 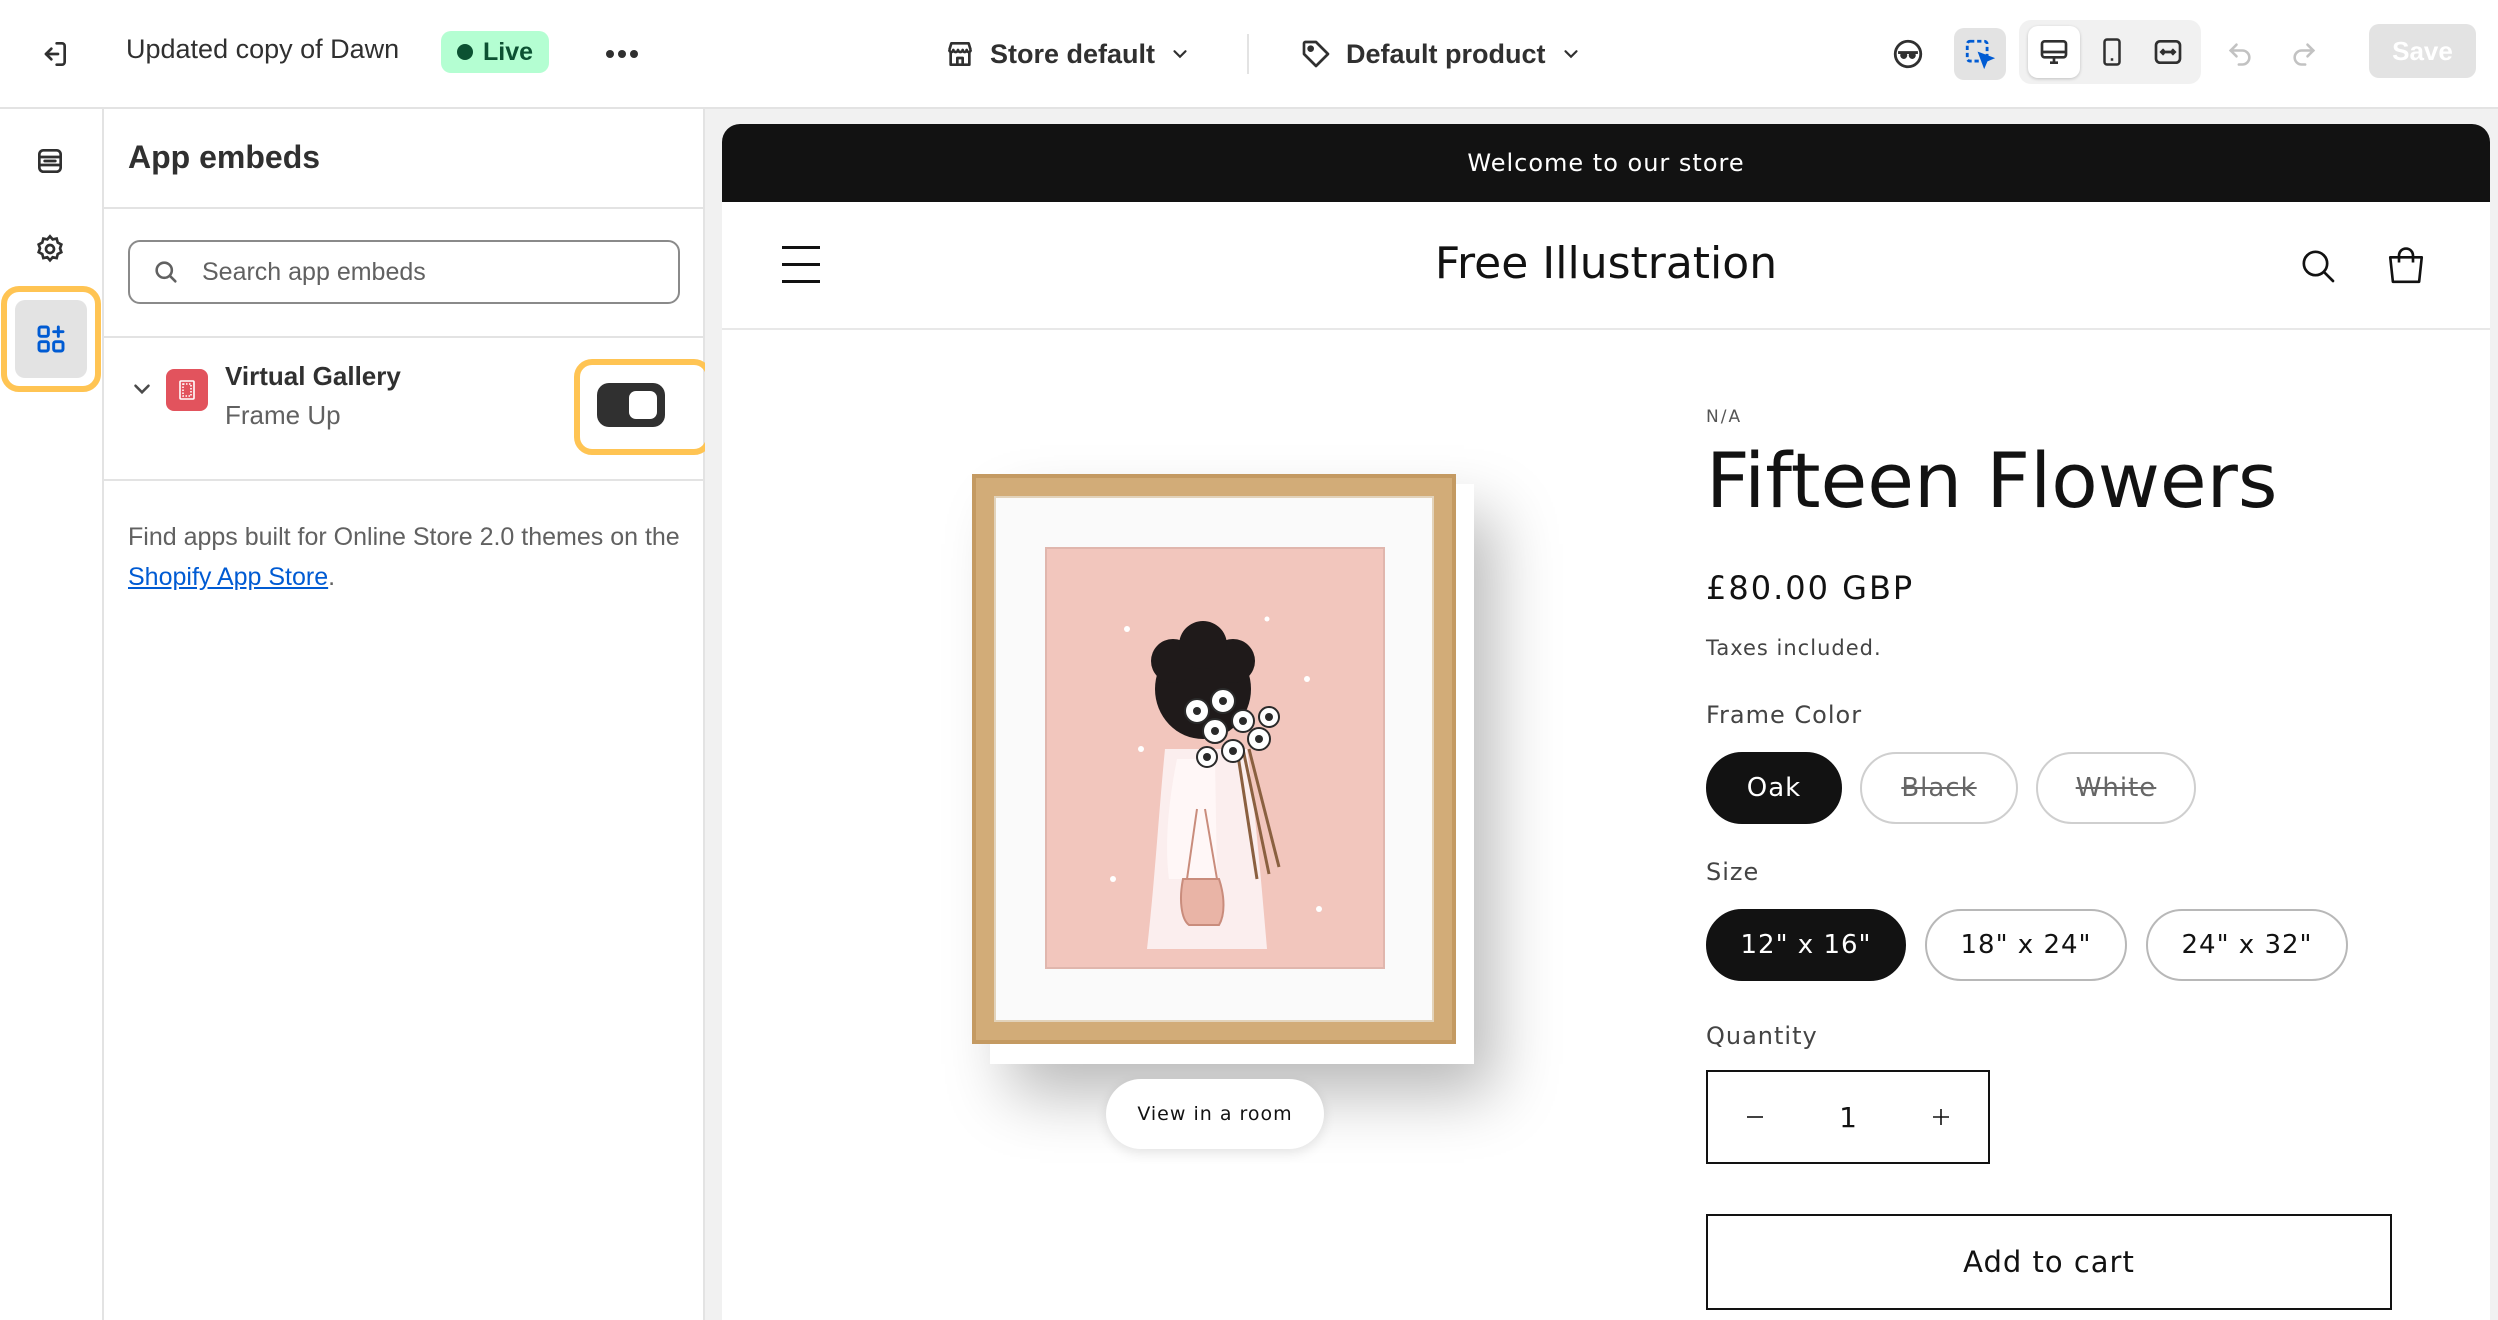 I want to click on live-status-badge: Live, so click(x=495, y=52).